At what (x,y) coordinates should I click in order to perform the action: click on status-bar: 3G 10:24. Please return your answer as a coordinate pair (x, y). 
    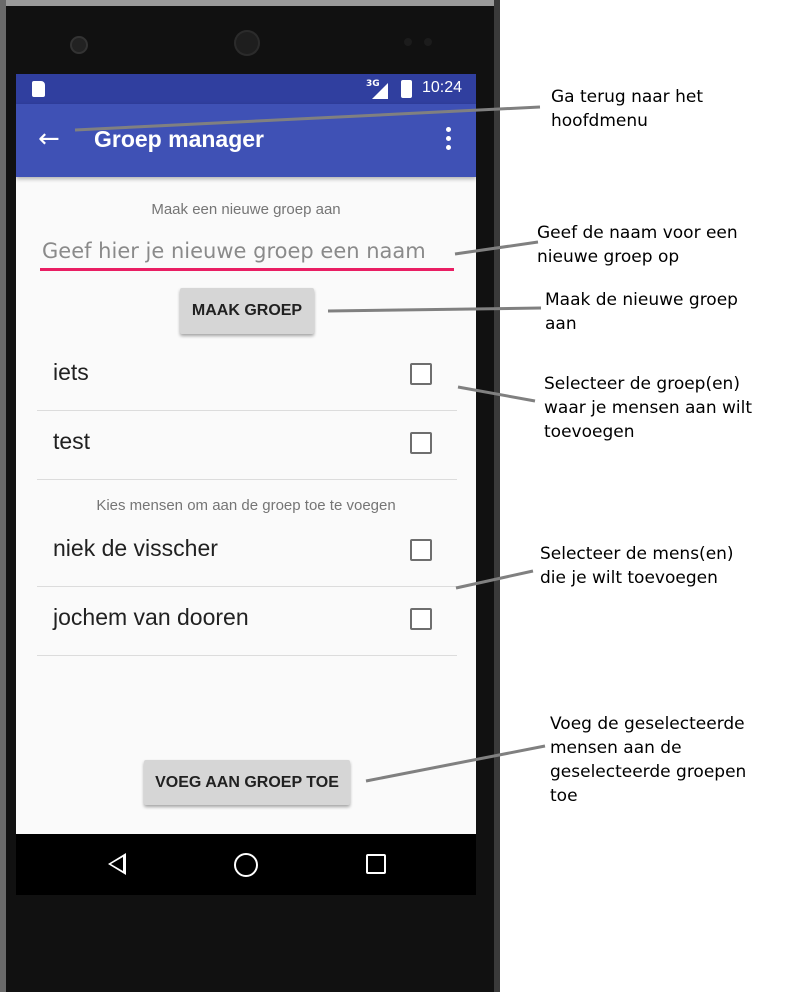
    Looking at the image, I should click on (246, 89).